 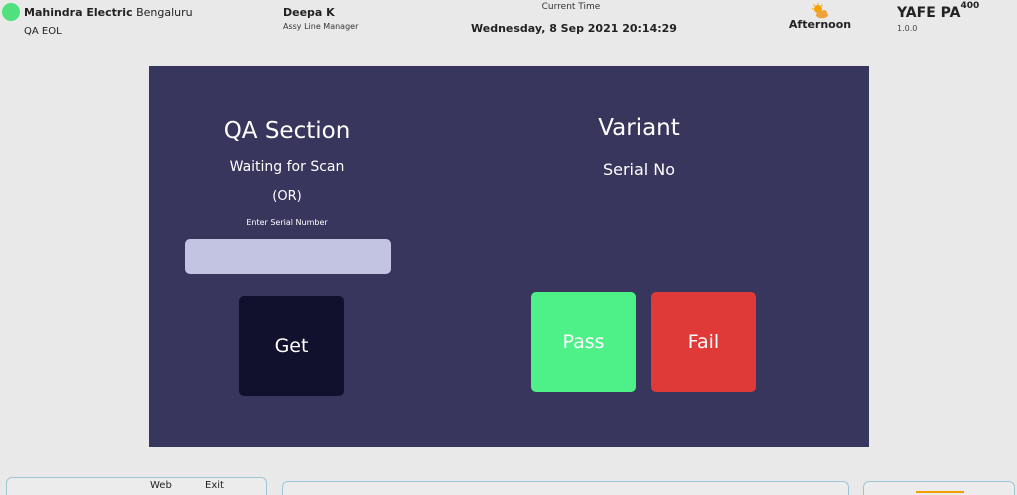 What do you see at coordinates (164, 12) in the screenshot?
I see `company-location: Bengaluru` at bounding box center [164, 12].